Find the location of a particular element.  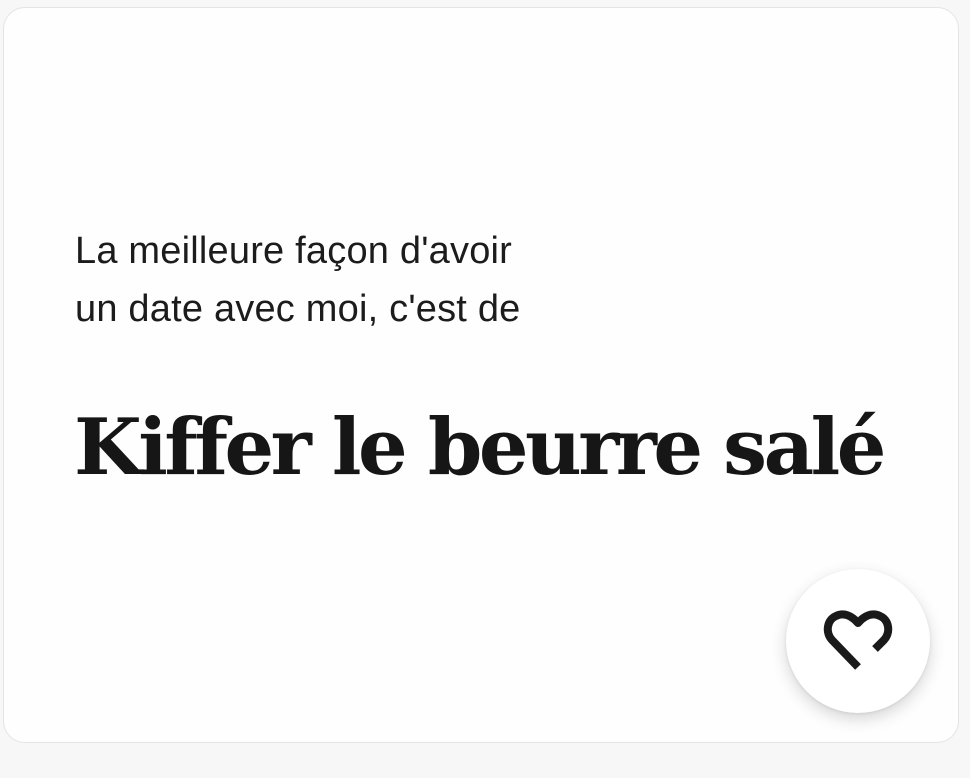

like-button is located at coordinates (858, 641).